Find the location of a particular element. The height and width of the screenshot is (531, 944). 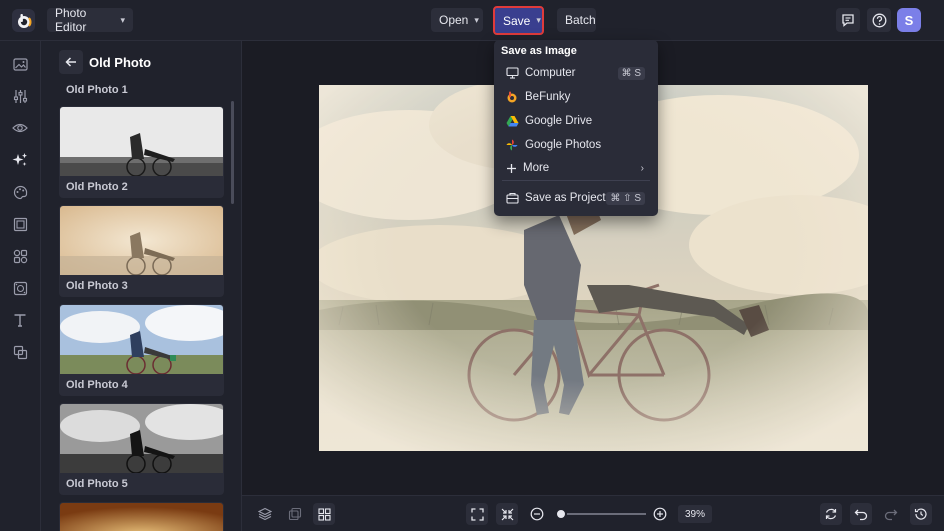

shapes-icon is located at coordinates (20, 256).